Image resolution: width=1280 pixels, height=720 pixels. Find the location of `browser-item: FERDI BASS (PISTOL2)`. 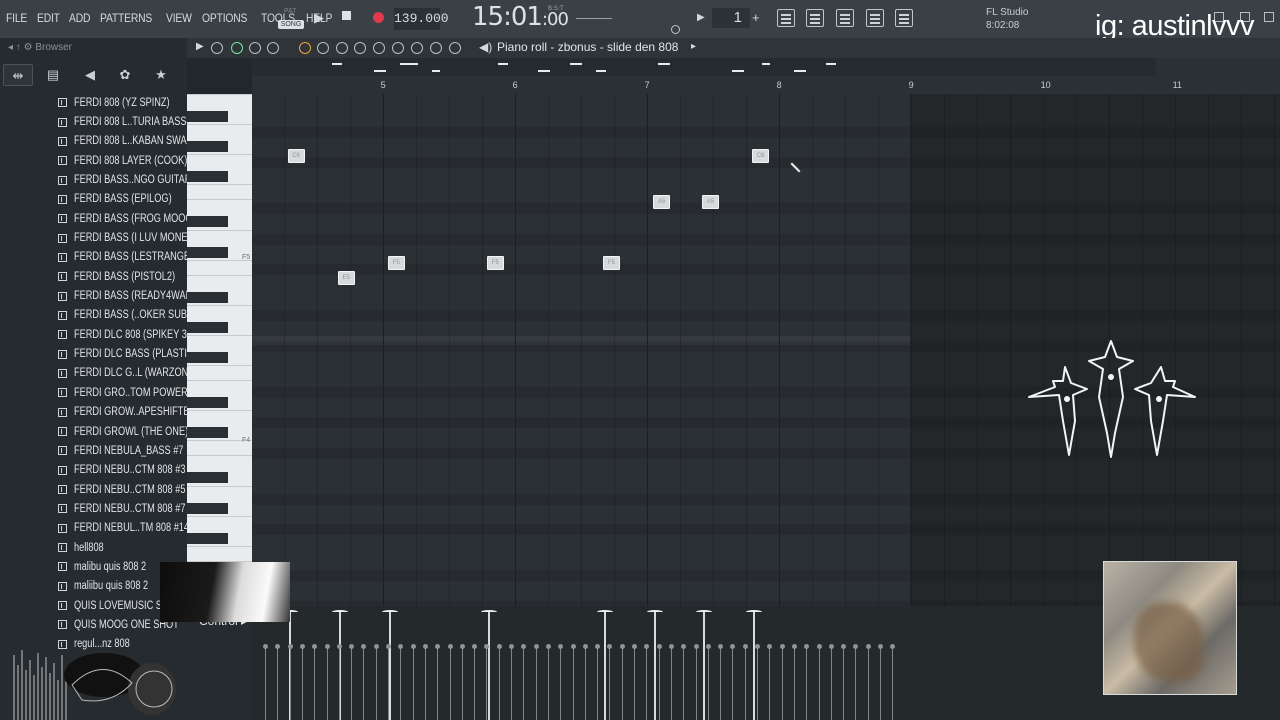

browser-item: FERDI BASS (PISTOL2) is located at coordinates (123, 276).